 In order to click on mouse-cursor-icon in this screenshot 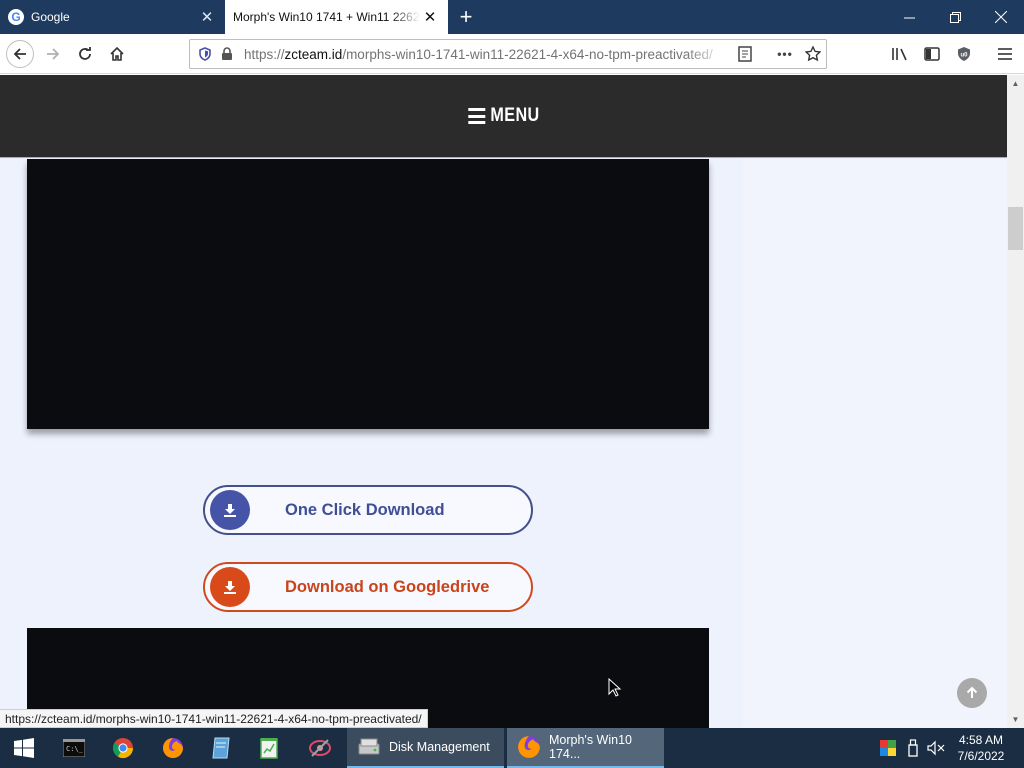, I will do `click(615, 687)`.